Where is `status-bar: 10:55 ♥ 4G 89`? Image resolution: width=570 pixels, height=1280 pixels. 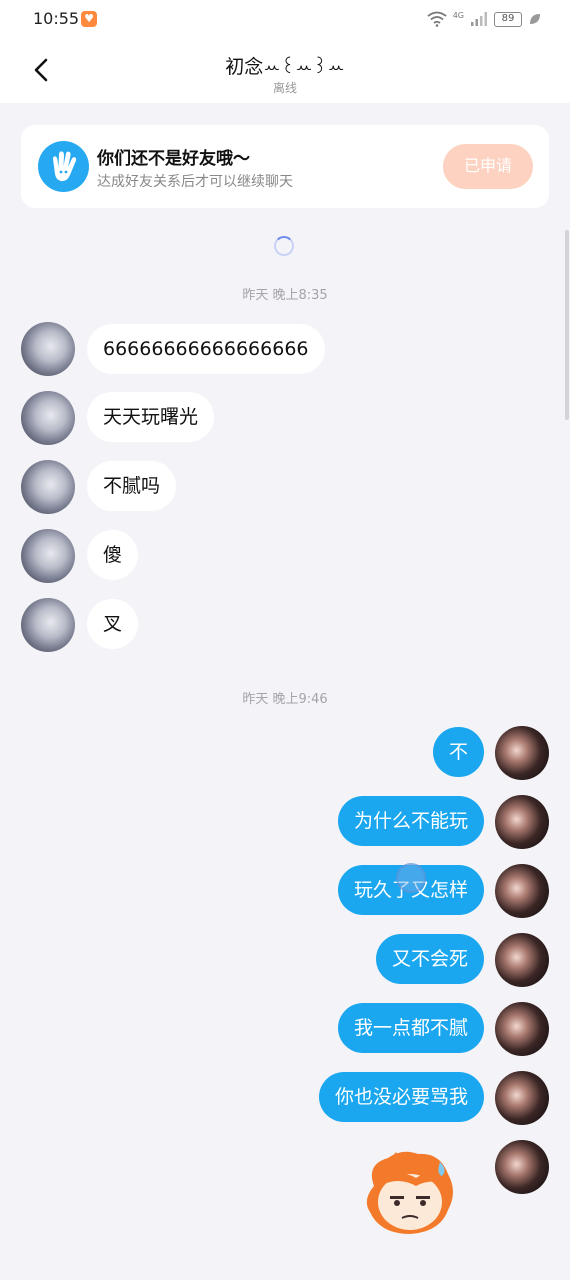 status-bar: 10:55 ♥ 4G 89 is located at coordinates (285, 20).